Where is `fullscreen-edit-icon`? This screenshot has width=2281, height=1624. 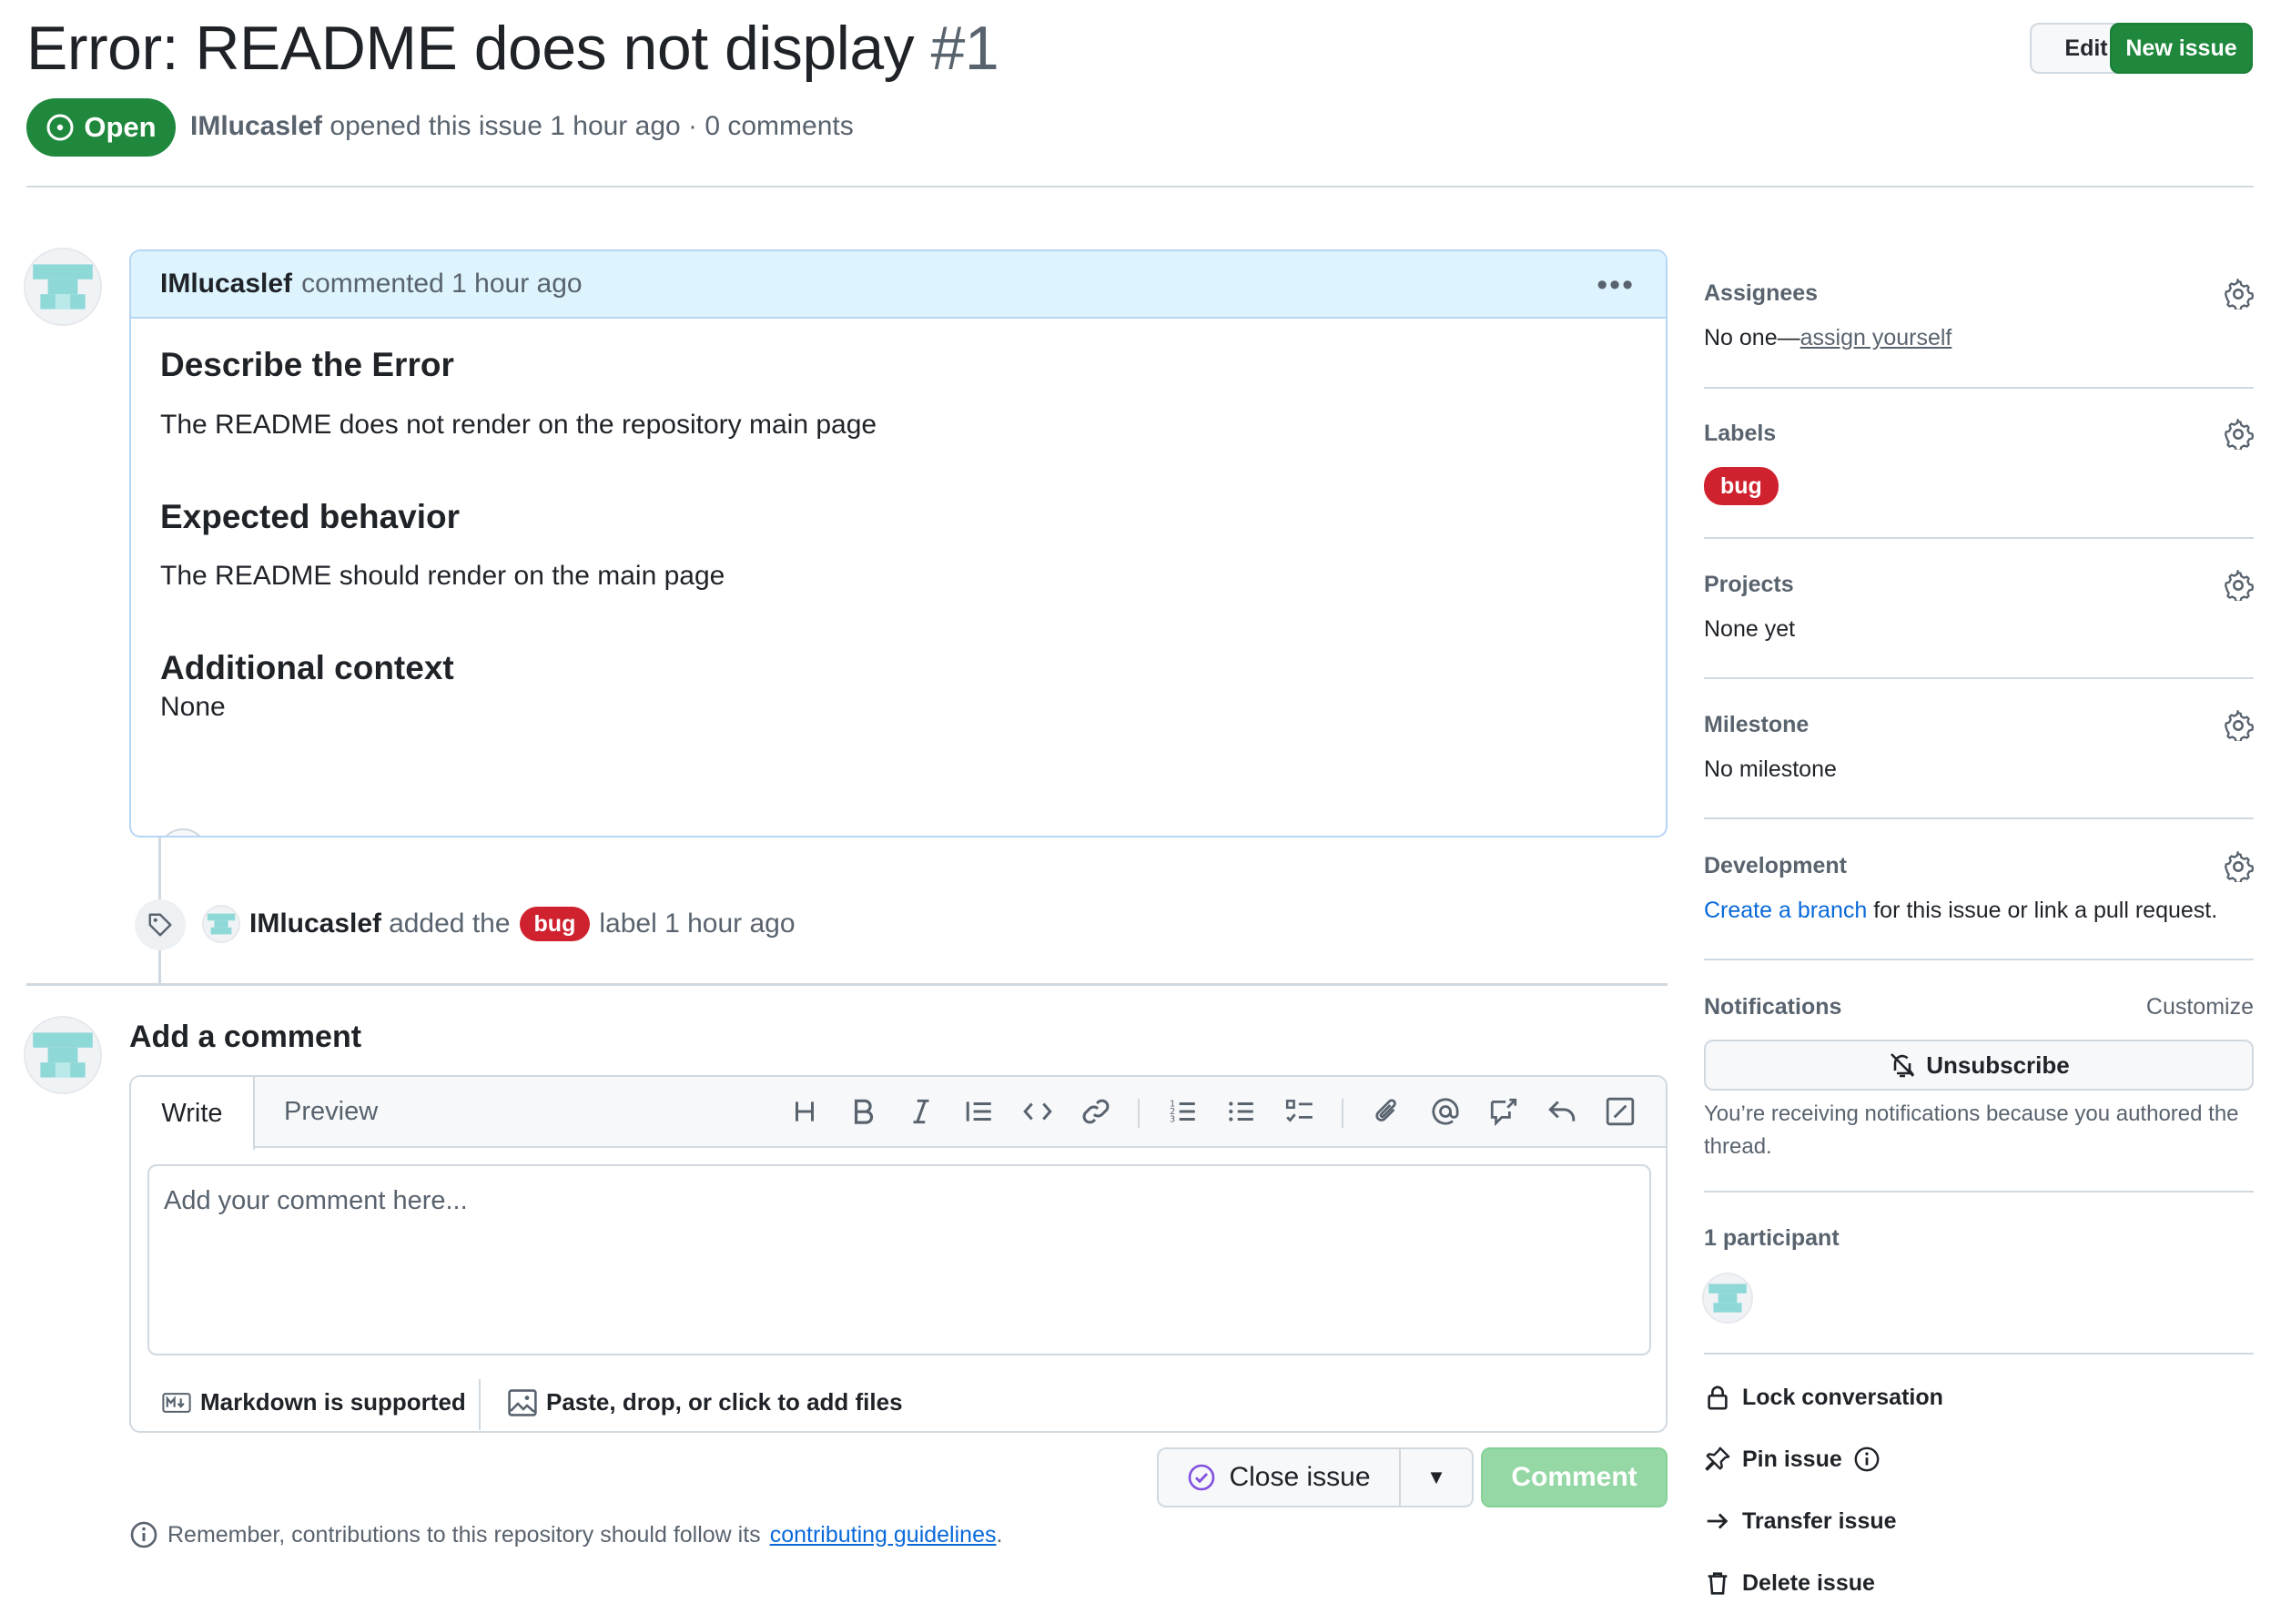 fullscreen-edit-icon is located at coordinates (1620, 1111).